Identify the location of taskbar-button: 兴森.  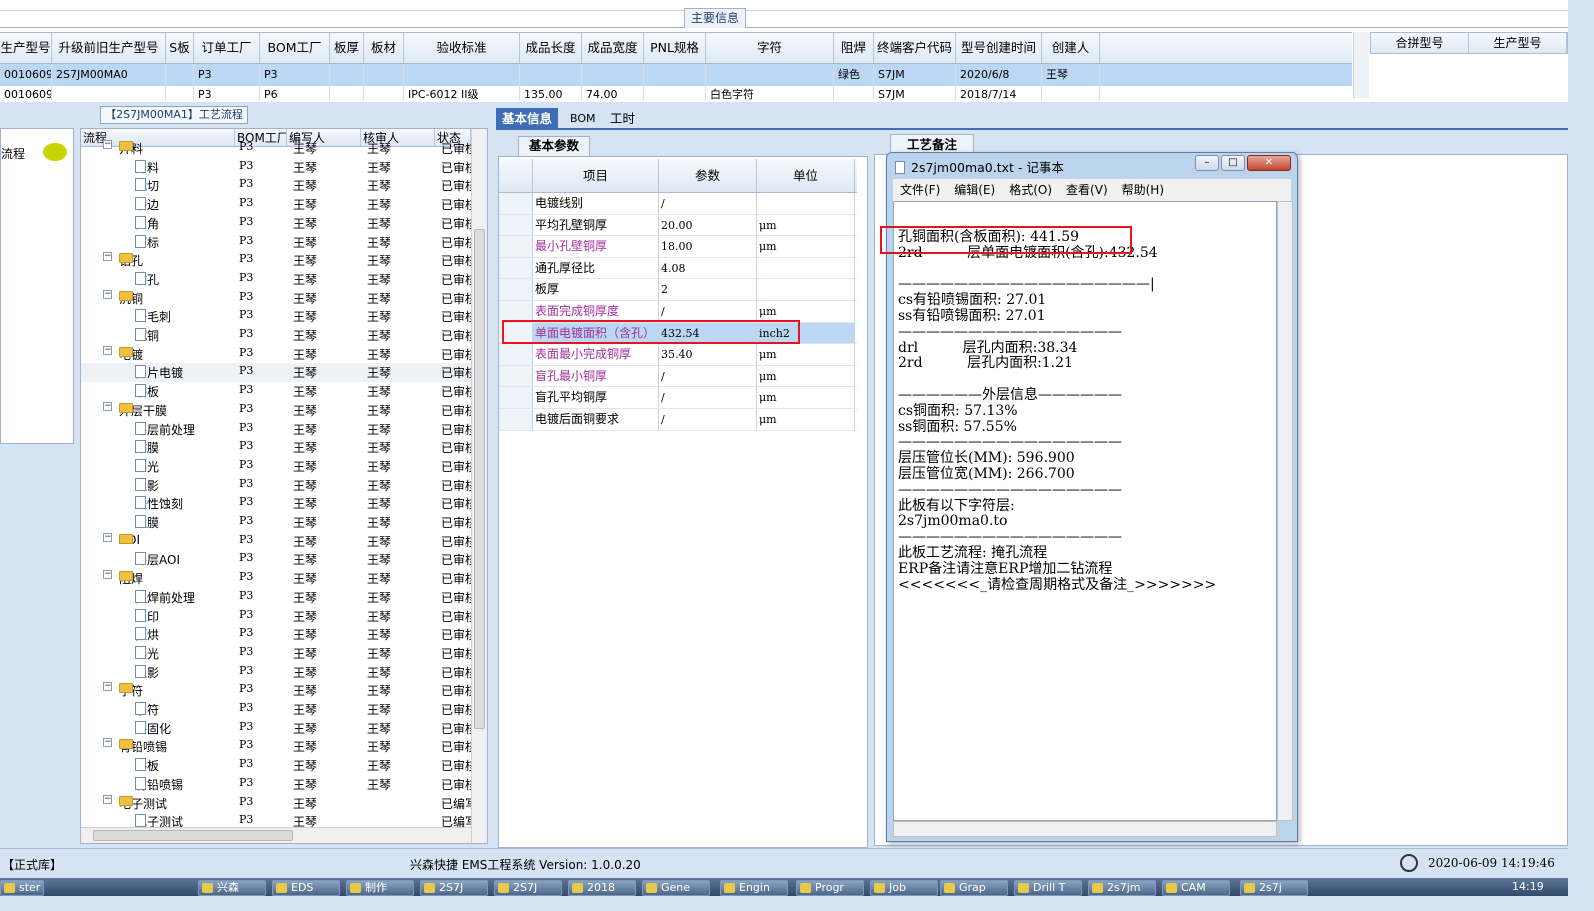
(232, 888).